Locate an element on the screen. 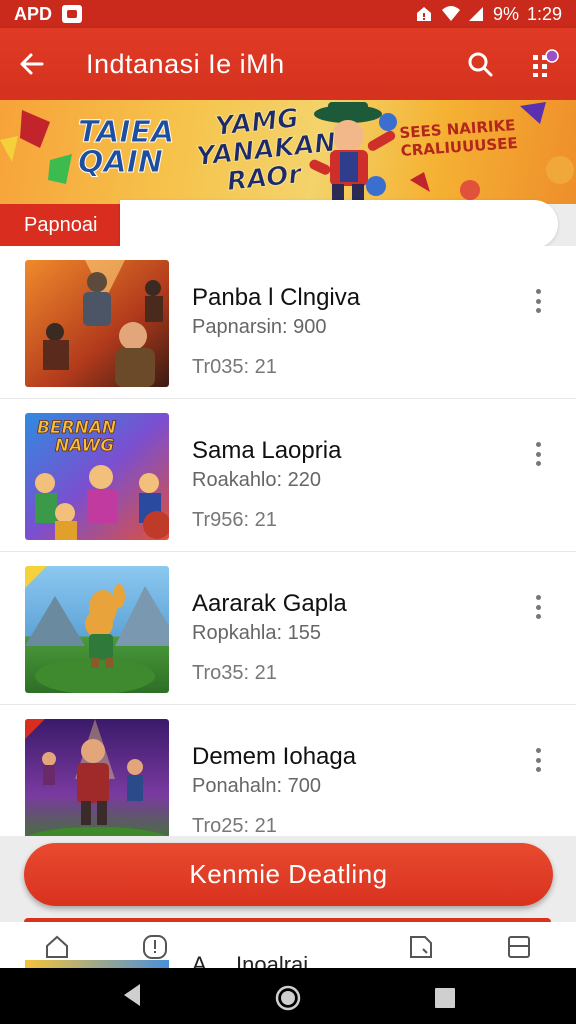 The width and height of the screenshot is (576, 1024). banner-title-left: TAIEA QAIN is located at coordinates (126, 147).